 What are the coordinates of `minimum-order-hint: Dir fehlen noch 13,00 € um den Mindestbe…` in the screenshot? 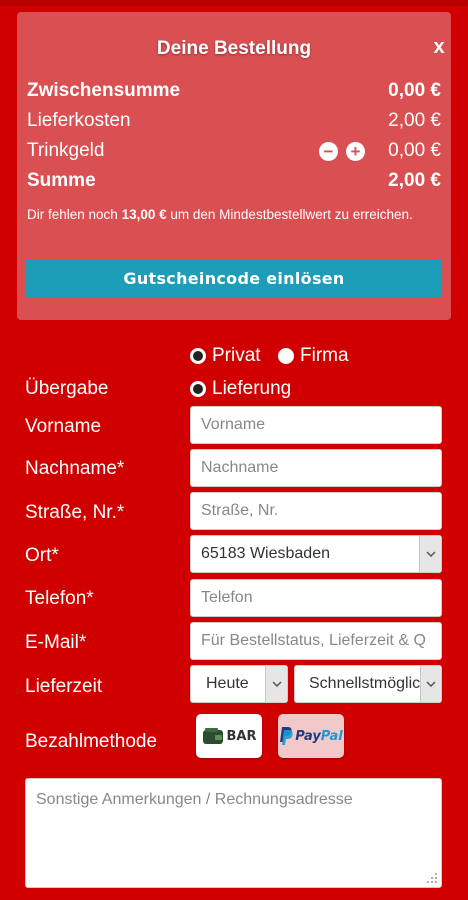 It's located at (227, 214).